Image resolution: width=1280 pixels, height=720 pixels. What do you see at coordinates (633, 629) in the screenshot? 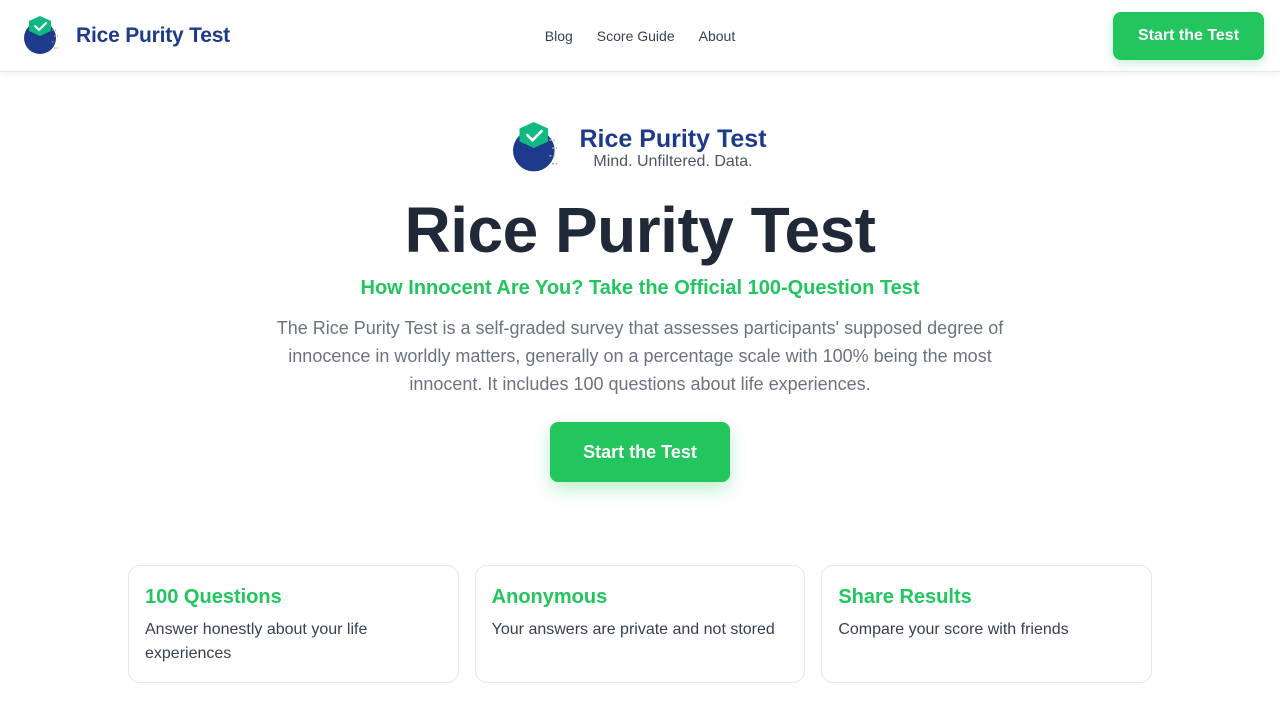
I see `feature-card-text: Your answers are private and not stored` at bounding box center [633, 629].